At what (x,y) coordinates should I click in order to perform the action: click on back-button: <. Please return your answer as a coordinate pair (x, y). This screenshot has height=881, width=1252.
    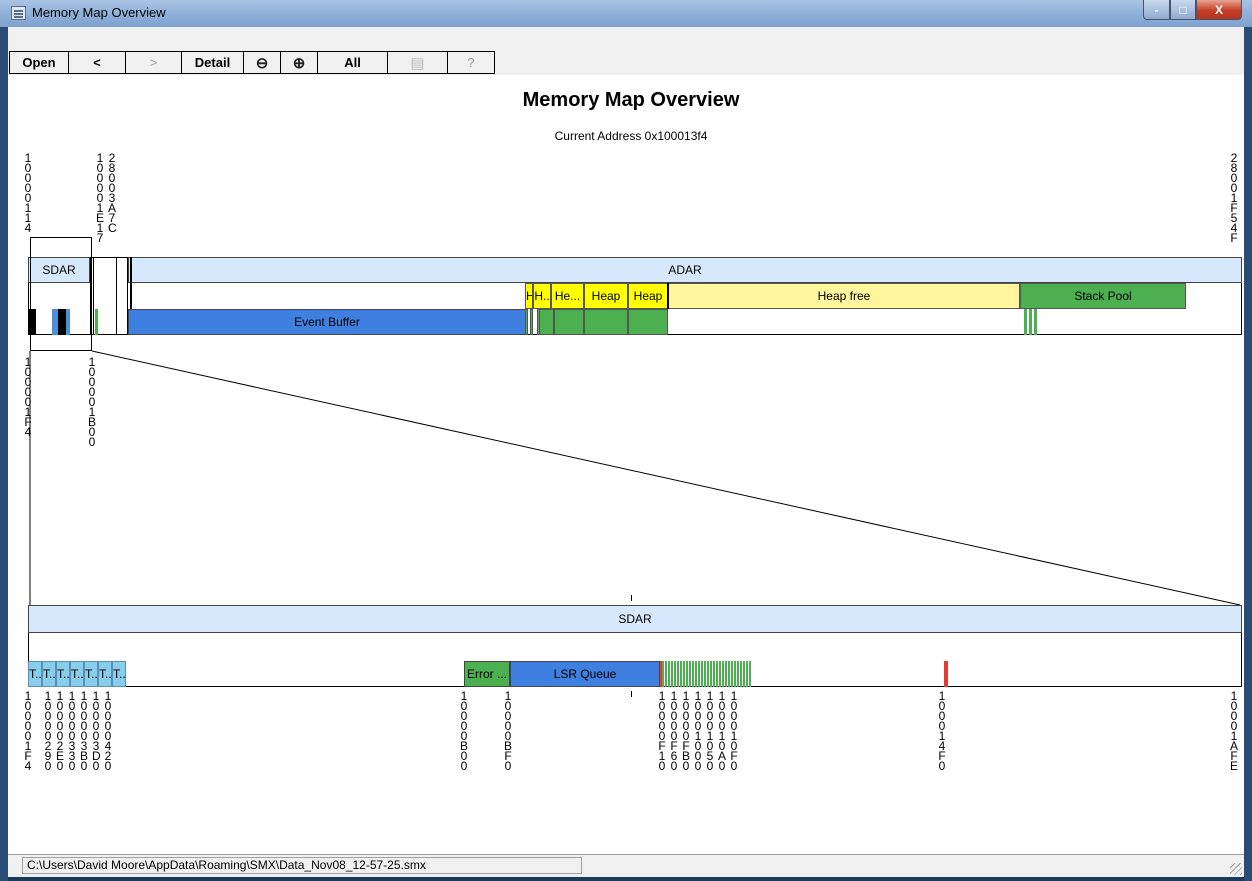
    Looking at the image, I should click on (97, 62).